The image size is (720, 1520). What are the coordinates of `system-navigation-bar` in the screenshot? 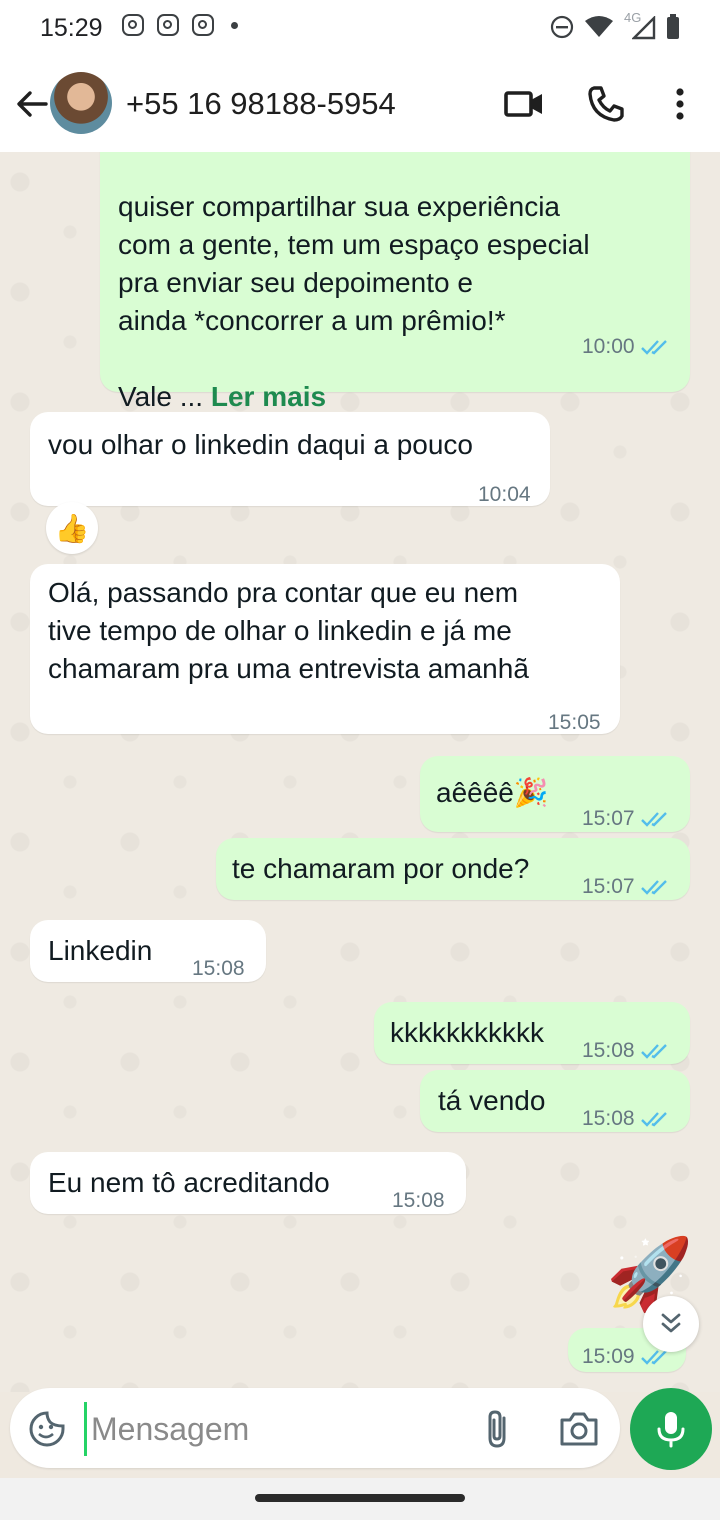 It's located at (360, 1499).